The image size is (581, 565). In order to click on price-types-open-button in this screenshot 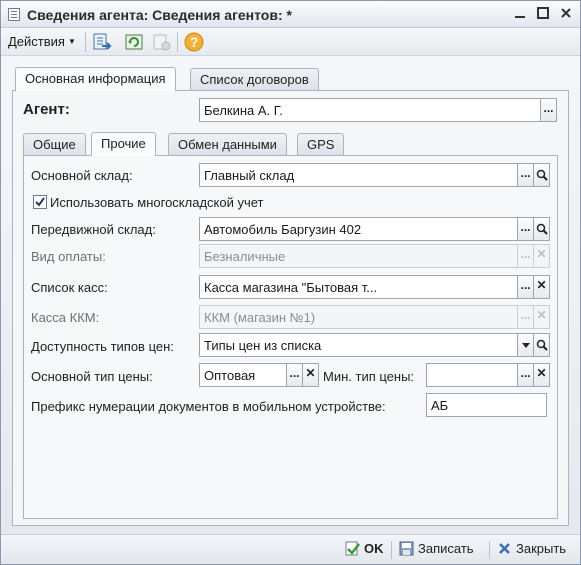, I will do `click(541, 345)`.